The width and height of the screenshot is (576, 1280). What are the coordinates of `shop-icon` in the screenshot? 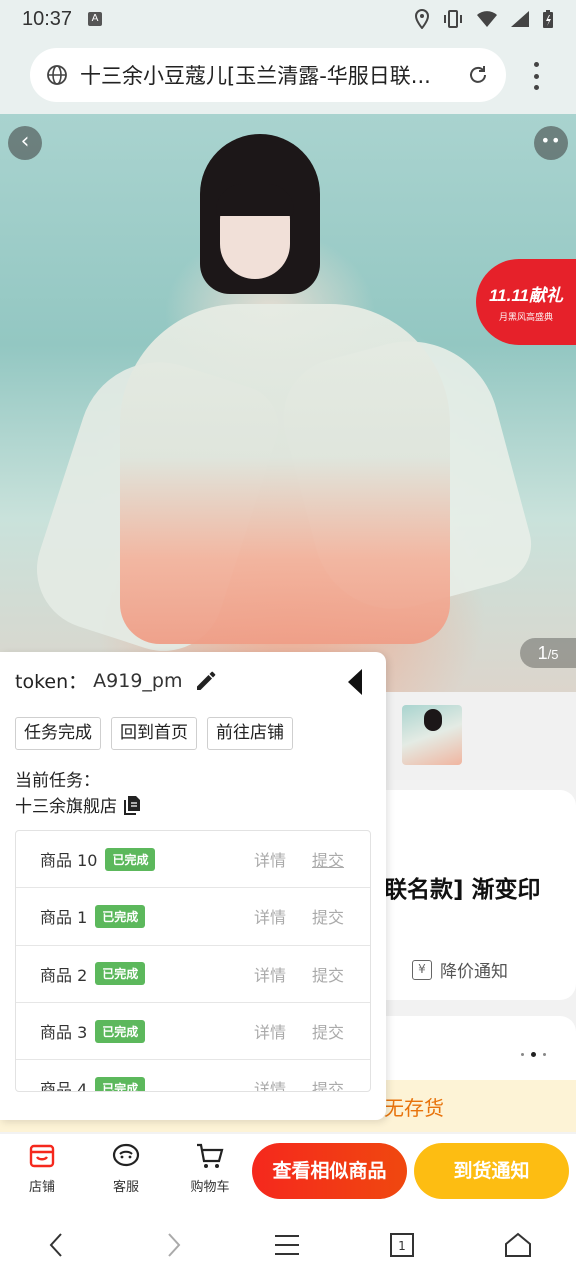 It's located at (42, 1156).